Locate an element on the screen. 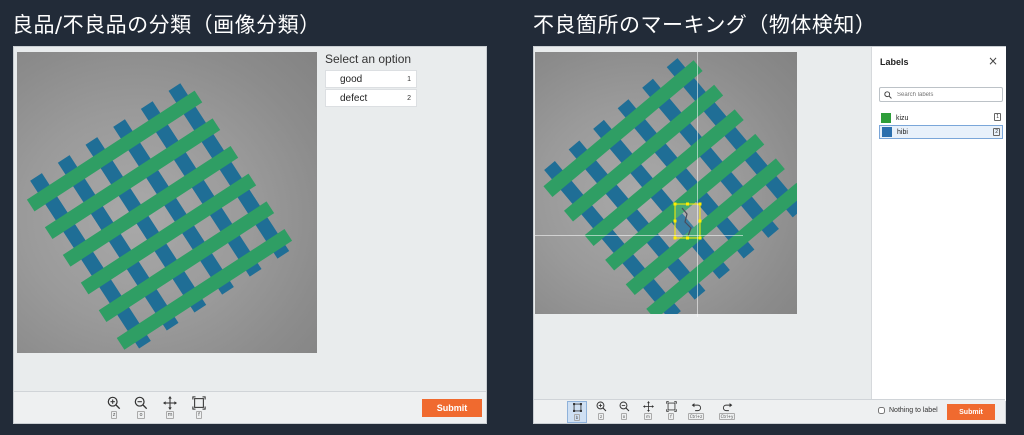  label-name: hibi is located at coordinates (902, 132).